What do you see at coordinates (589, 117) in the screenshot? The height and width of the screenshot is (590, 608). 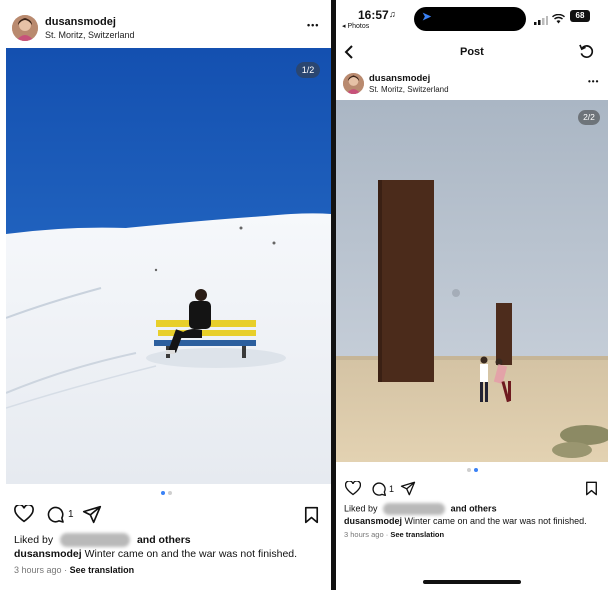 I see `photo-counter-badge: 2/2` at bounding box center [589, 117].